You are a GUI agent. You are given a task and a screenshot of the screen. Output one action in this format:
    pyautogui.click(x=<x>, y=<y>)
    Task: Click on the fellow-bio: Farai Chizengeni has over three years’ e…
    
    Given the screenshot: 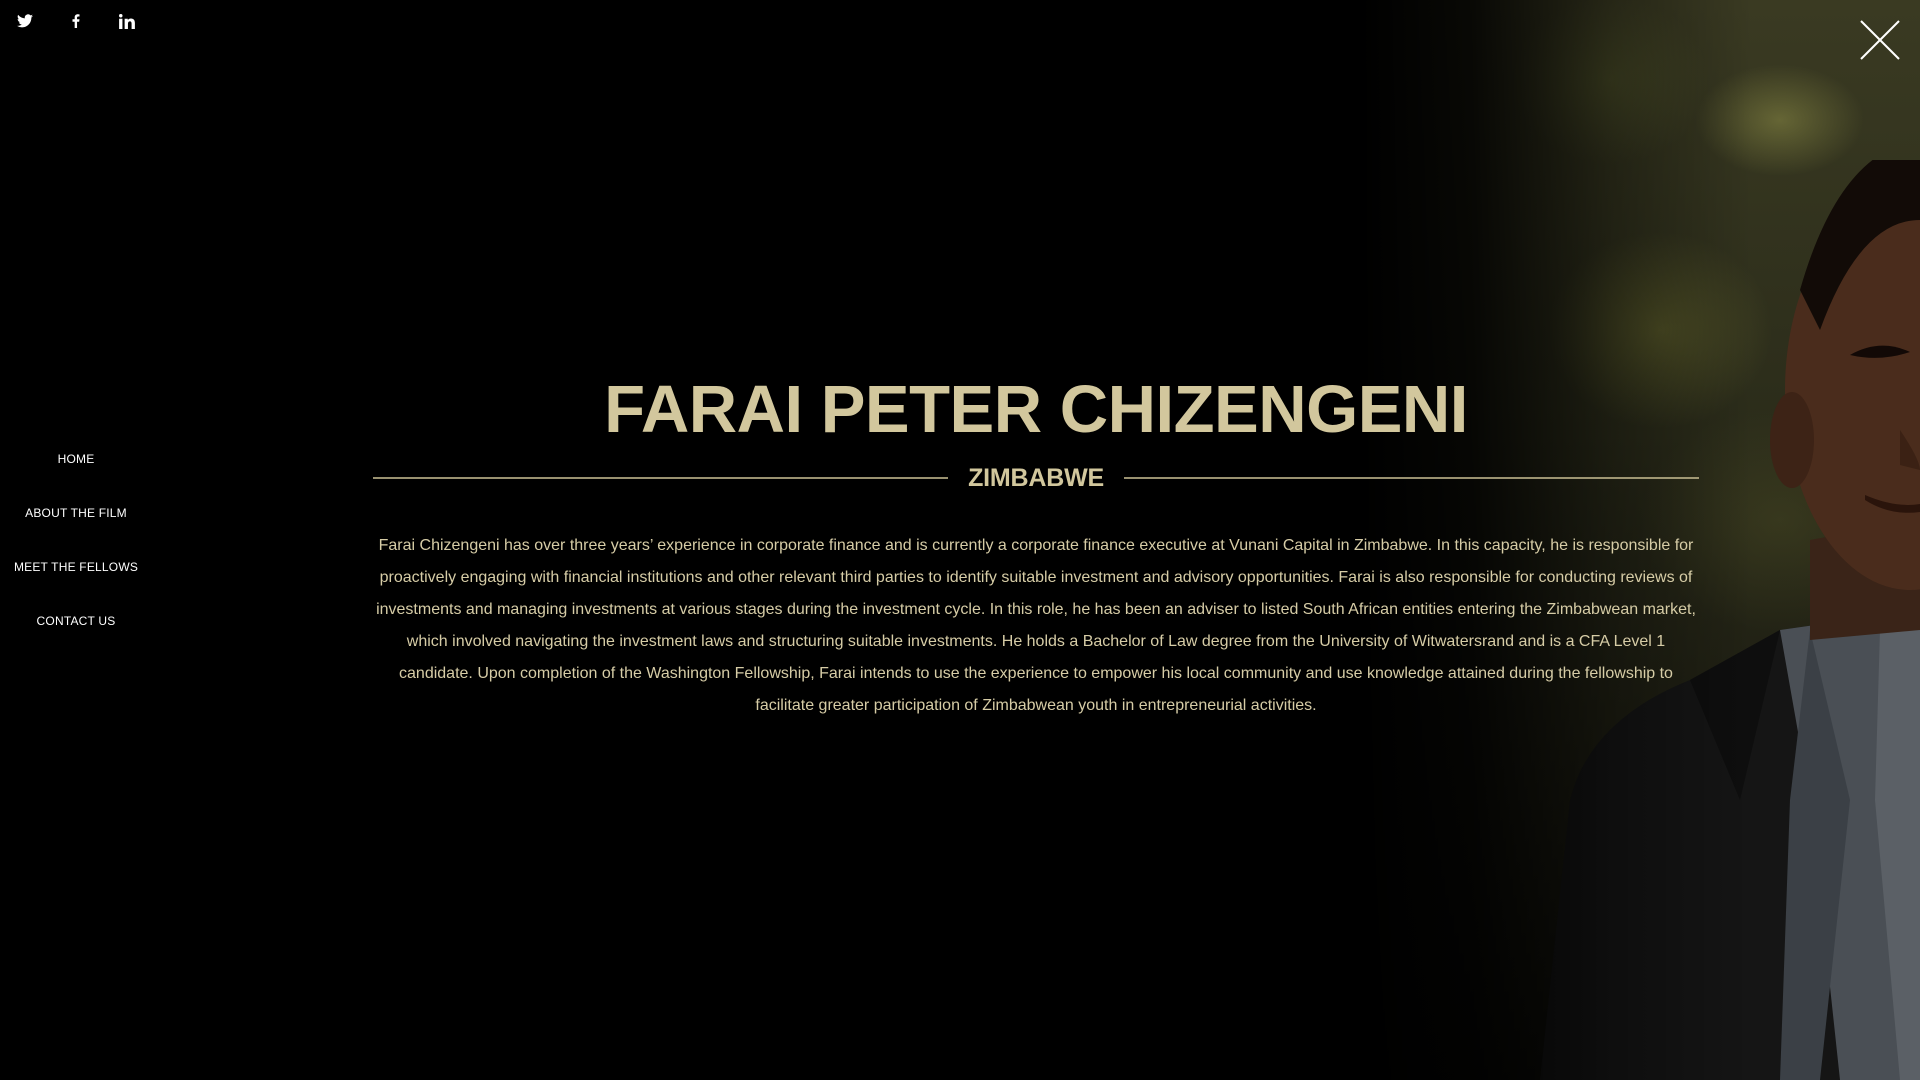 What is the action you would take?
    pyautogui.click(x=1036, y=625)
    